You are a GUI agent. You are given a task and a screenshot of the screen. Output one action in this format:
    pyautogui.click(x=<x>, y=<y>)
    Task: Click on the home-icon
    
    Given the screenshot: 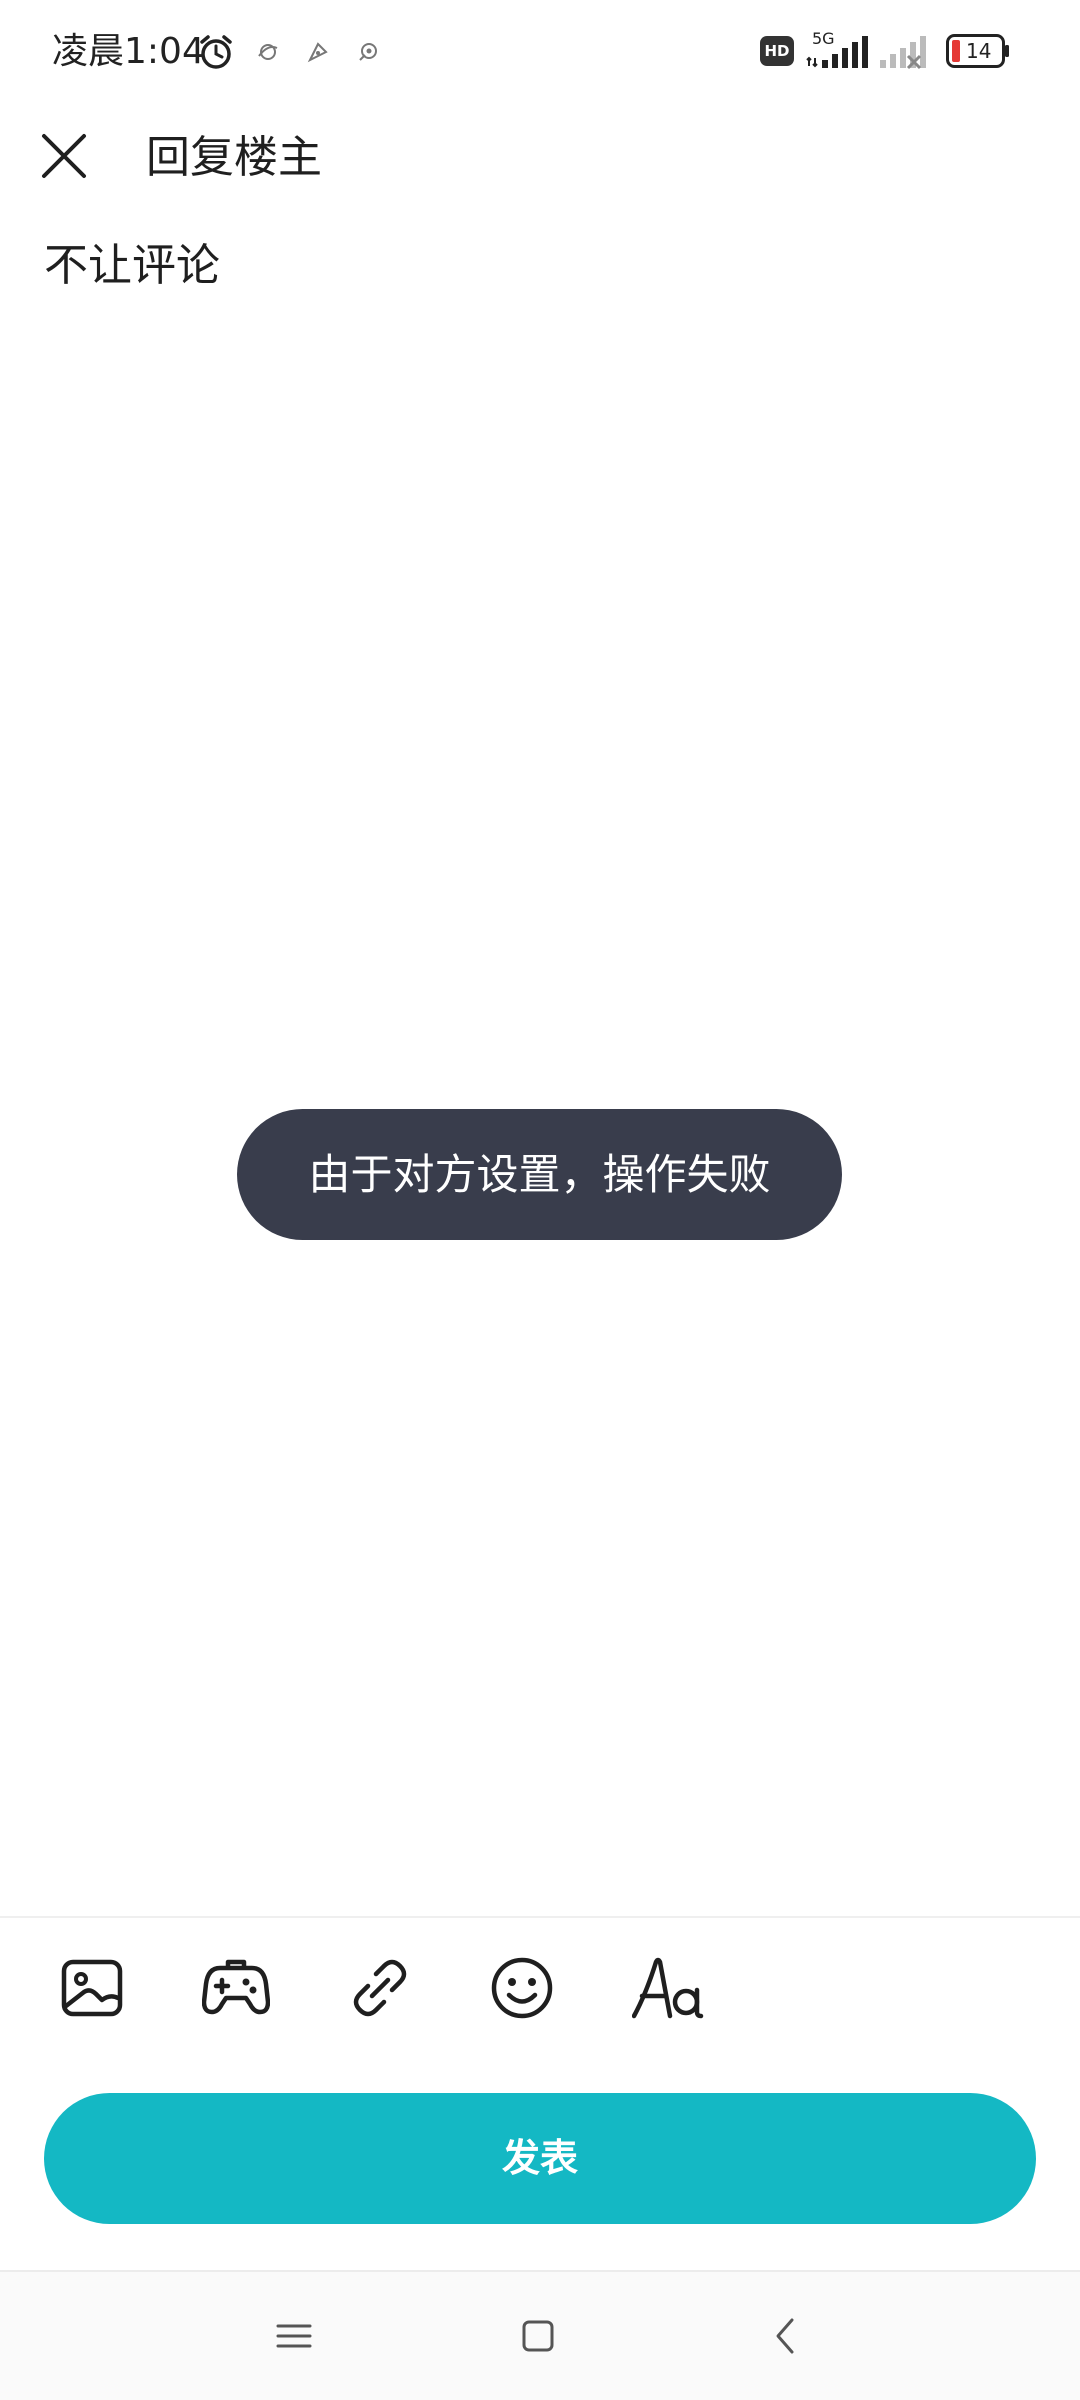 What is the action you would take?
    pyautogui.click(x=538, y=2336)
    